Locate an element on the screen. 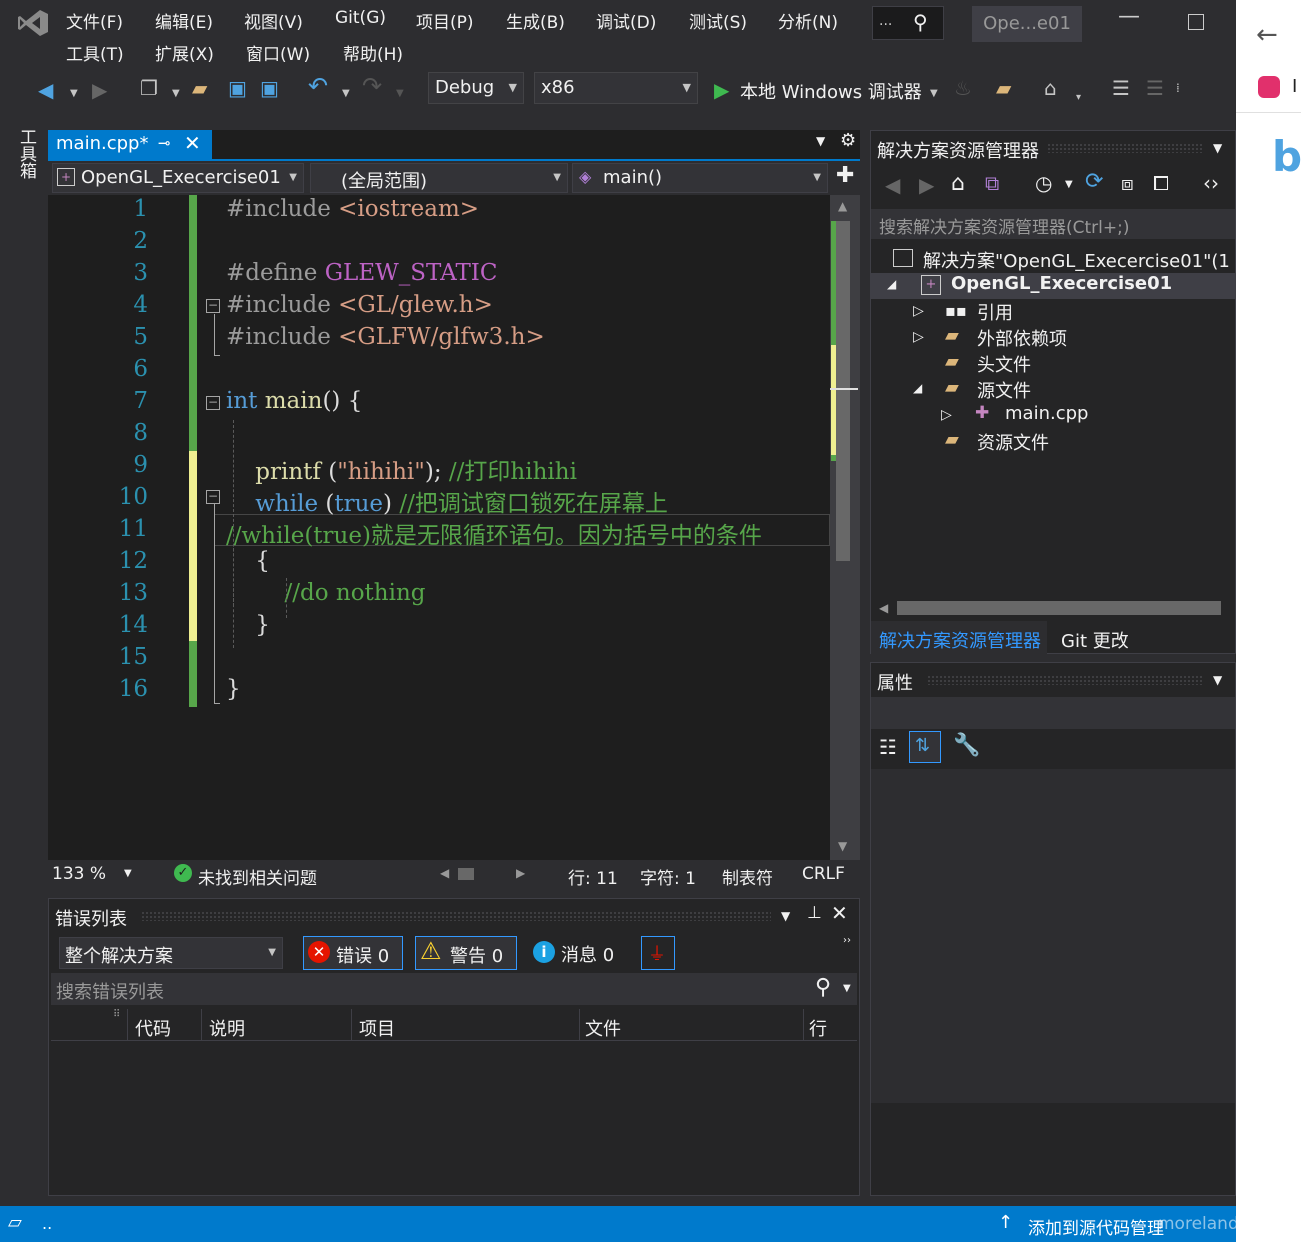 Image resolution: width=1301 pixels, height=1242 pixels. outdent-icon: ☰ is located at coordinates (1155, 88).